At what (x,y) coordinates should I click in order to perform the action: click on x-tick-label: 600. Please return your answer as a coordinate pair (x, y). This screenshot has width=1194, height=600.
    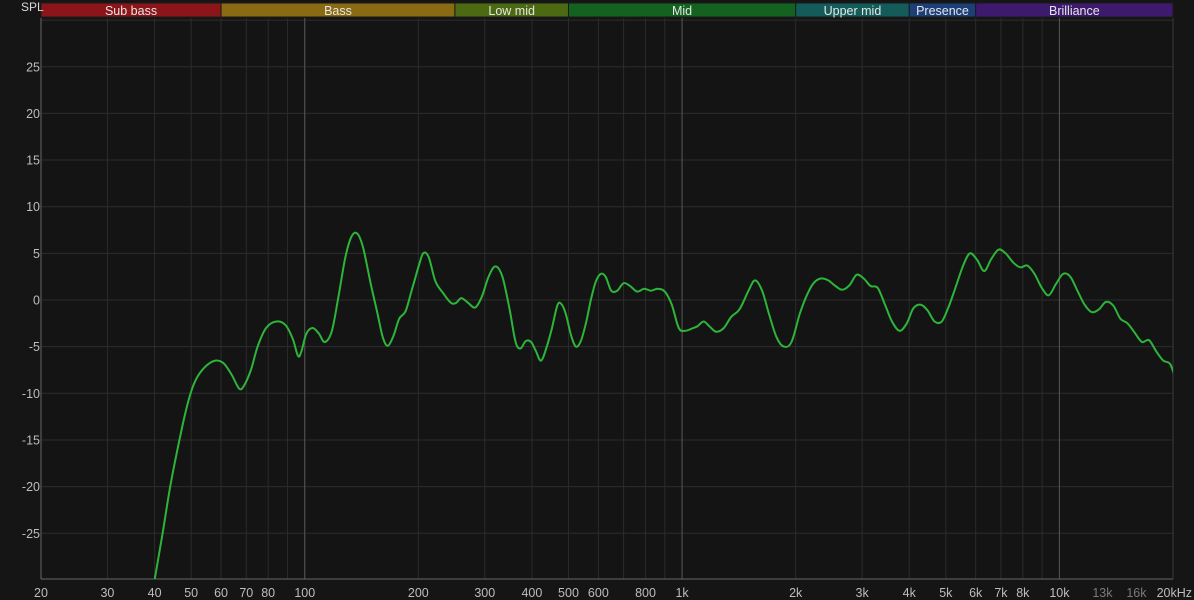
    Looking at the image, I should click on (598, 593).